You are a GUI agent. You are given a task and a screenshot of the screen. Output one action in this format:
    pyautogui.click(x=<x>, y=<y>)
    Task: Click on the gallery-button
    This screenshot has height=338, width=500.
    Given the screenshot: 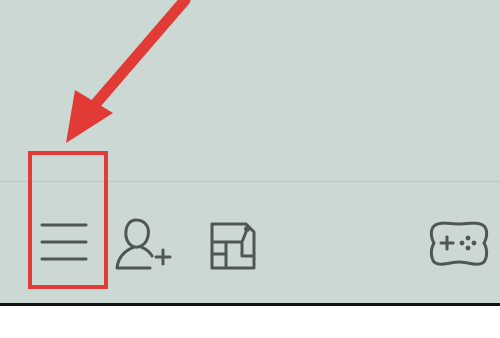 What is the action you would take?
    pyautogui.click(x=234, y=244)
    